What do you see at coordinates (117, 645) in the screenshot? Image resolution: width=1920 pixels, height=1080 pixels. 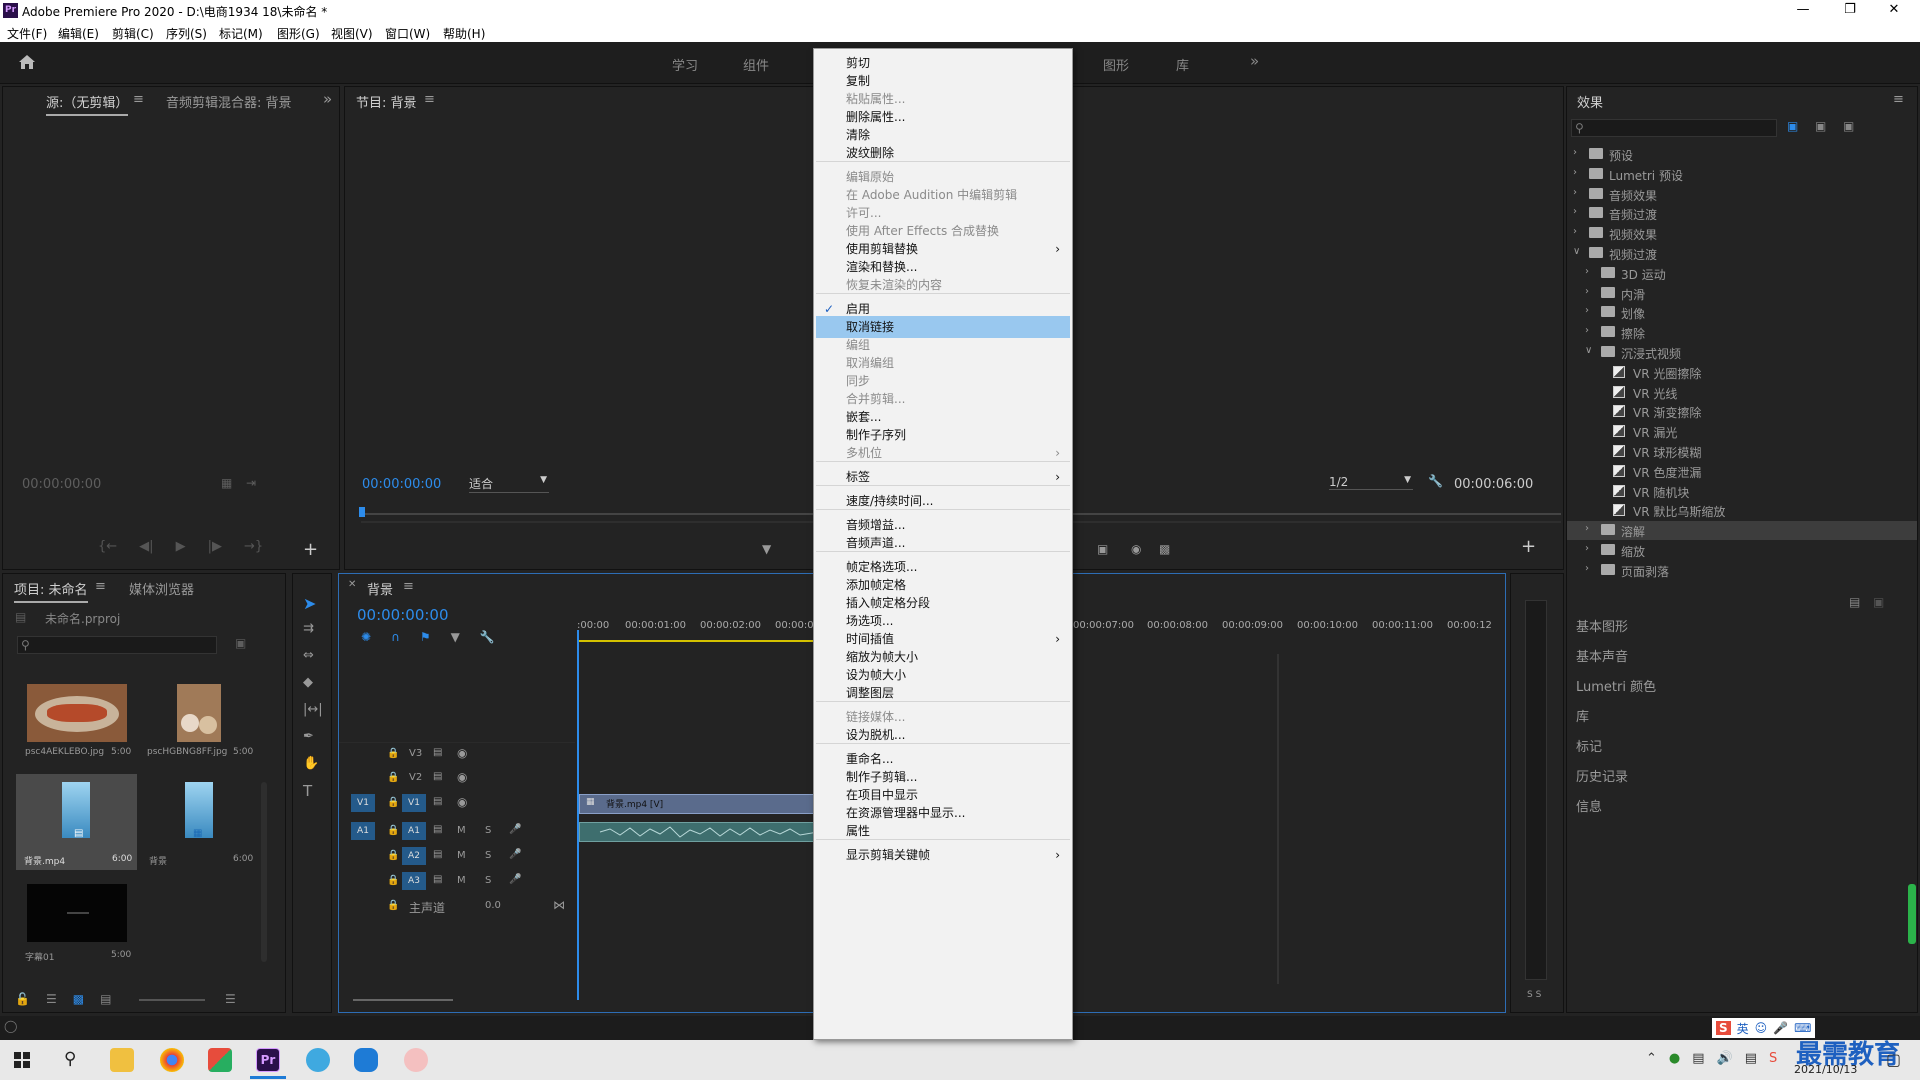 I see `project-search-input: ⚲` at bounding box center [117, 645].